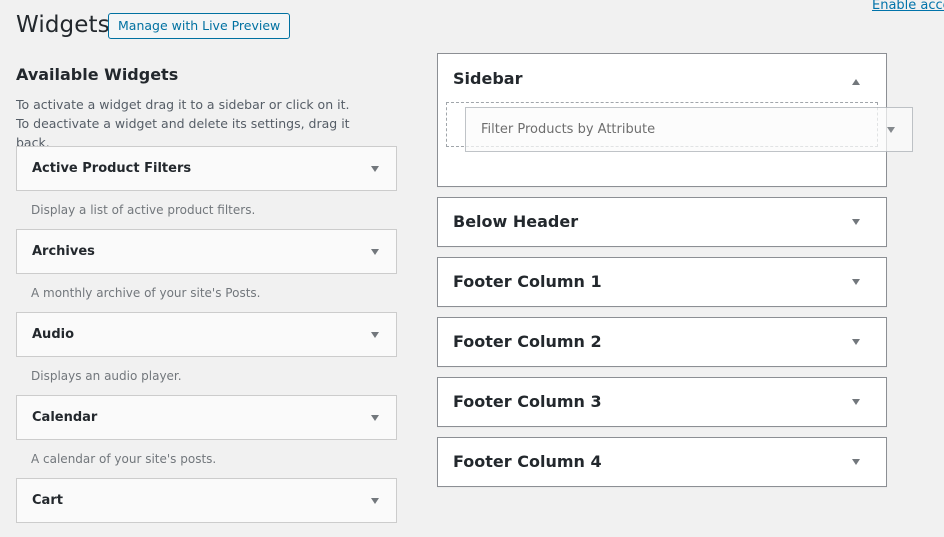 The image size is (944, 537). What do you see at coordinates (65, 417) in the screenshot?
I see `widget-title: Calendar` at bounding box center [65, 417].